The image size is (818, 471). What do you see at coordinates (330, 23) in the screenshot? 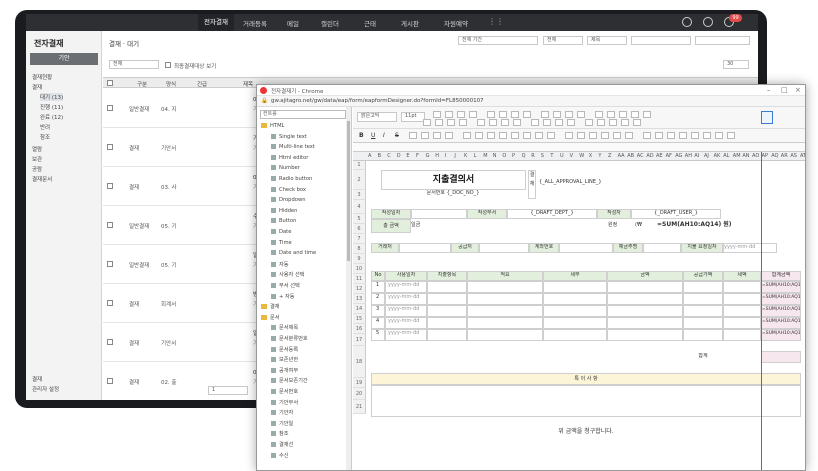
I see `nav-calendar: 캘린더` at bounding box center [330, 23].